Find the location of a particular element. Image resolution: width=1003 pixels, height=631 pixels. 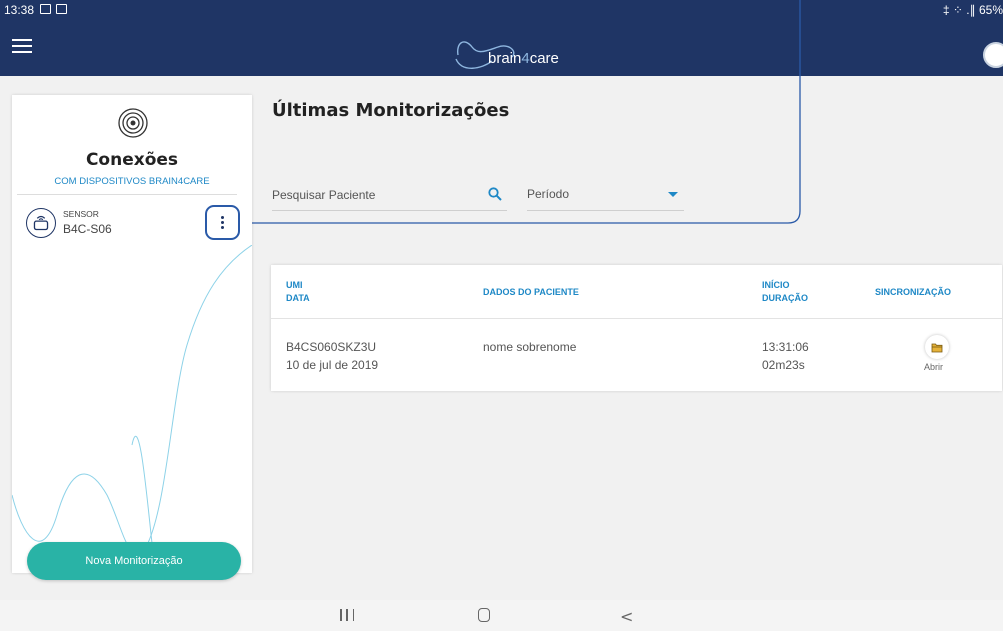

column-header-start: INÍCIO DURAÇÃO is located at coordinates (785, 291).